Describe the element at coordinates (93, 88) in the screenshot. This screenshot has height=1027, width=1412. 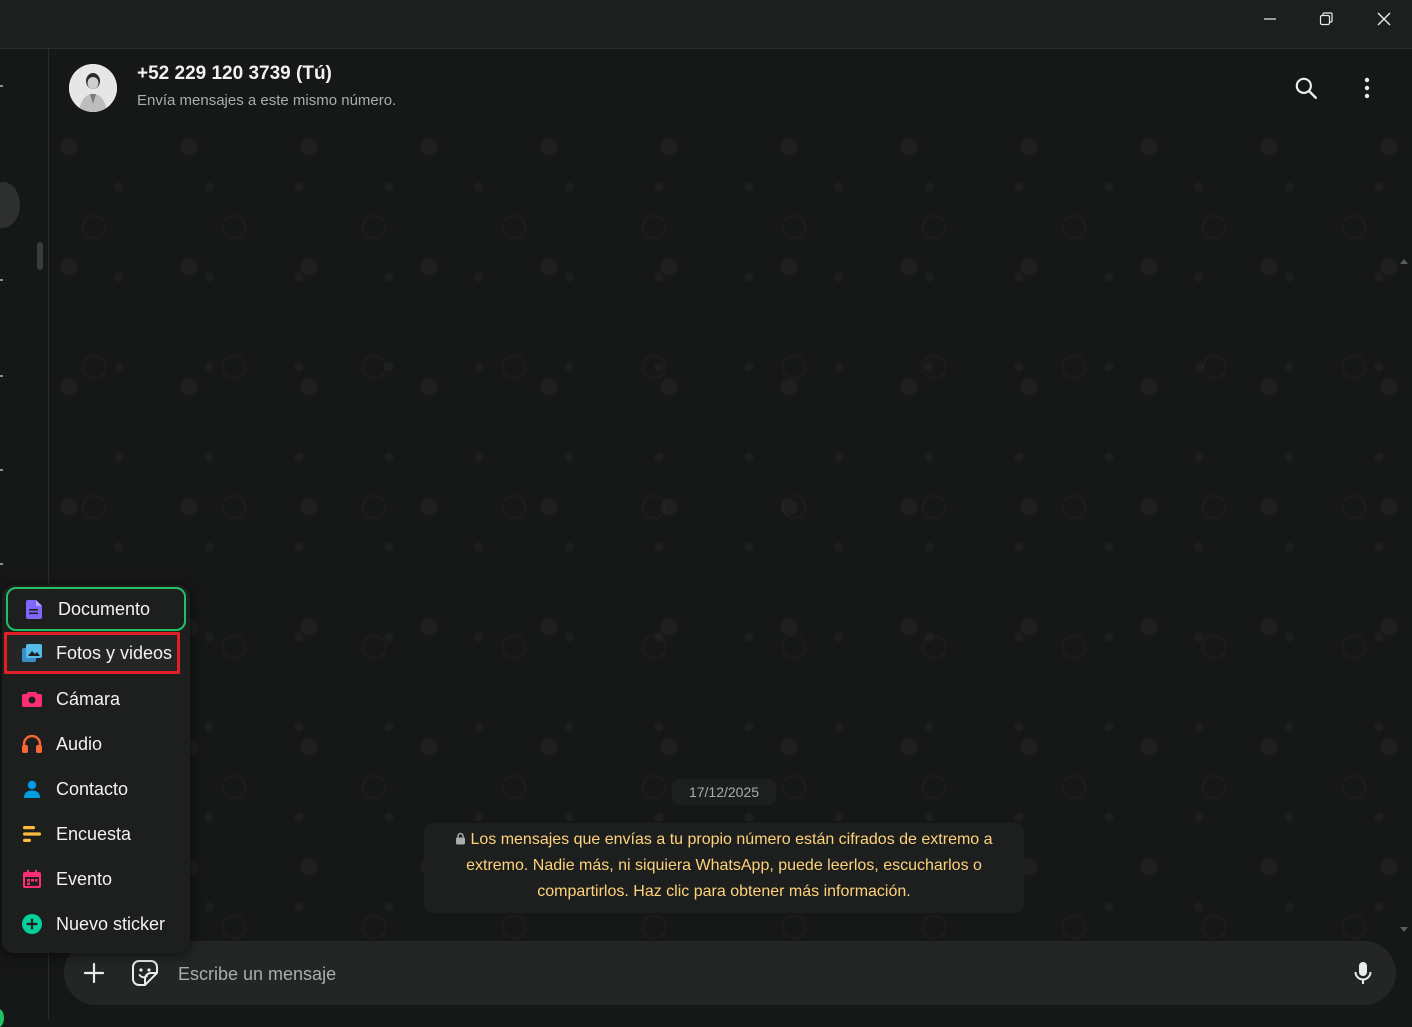
I see `avatar` at that location.